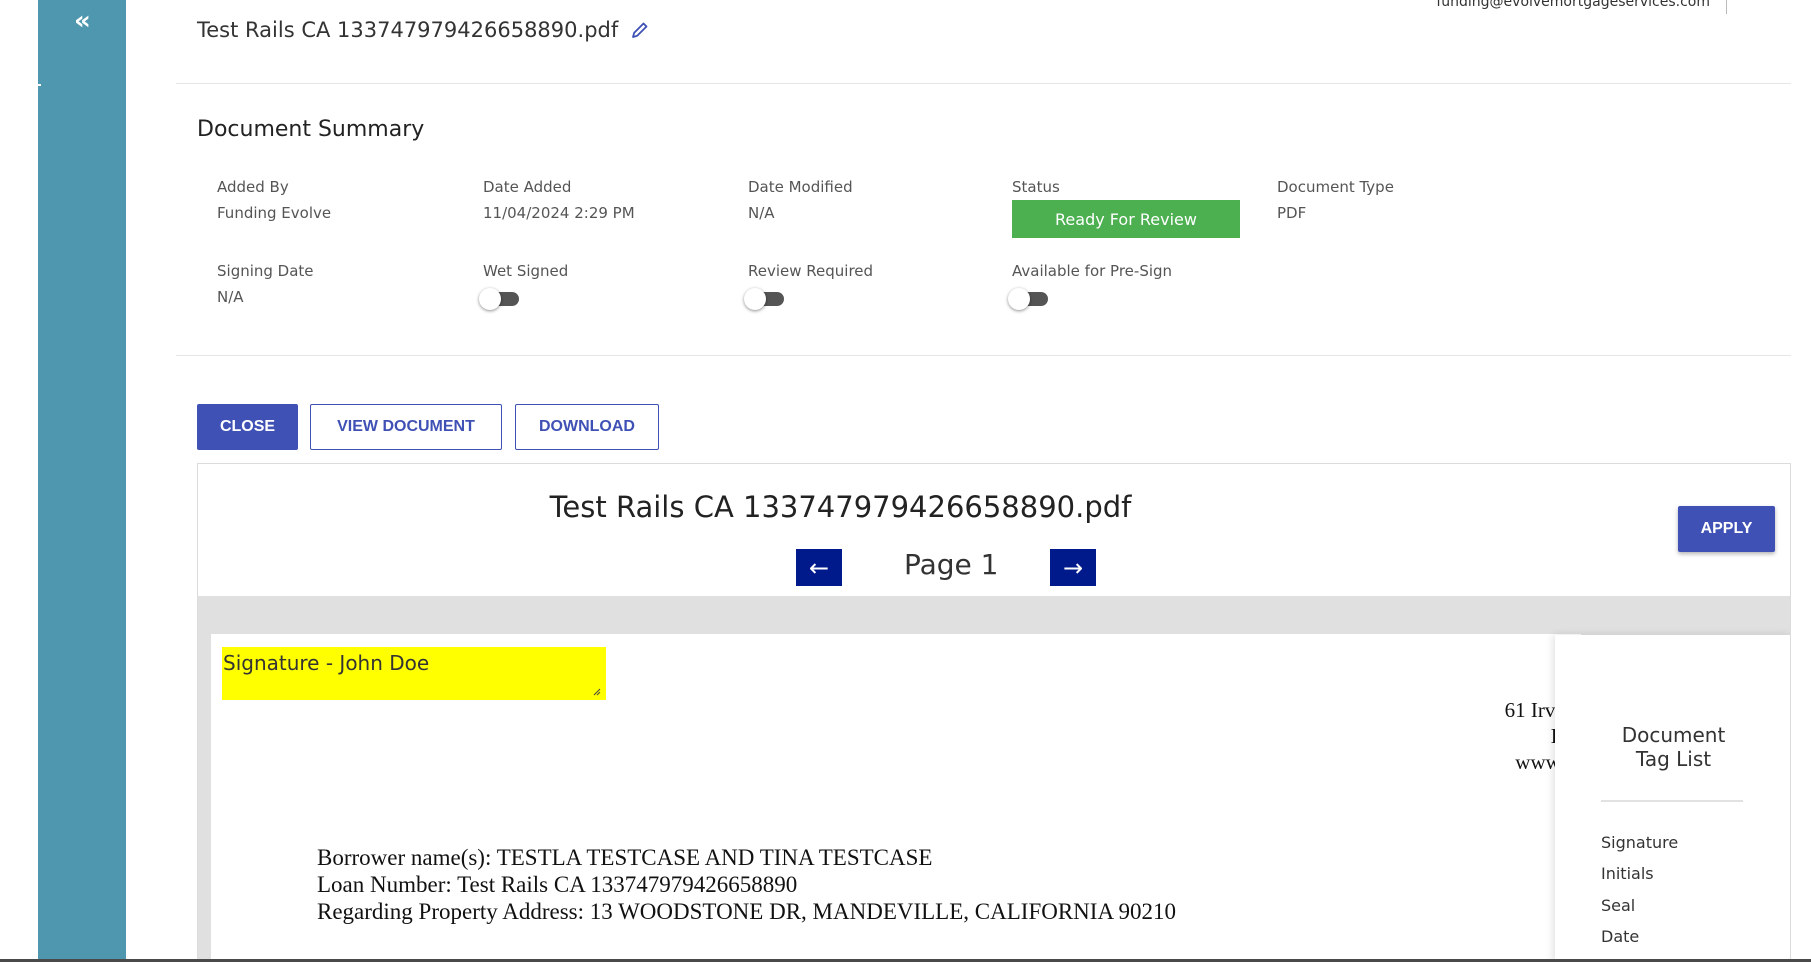 The width and height of the screenshot is (1811, 962). I want to click on viewer-title: Test Rails CA 133747979426658890.pdf, so click(840, 507).